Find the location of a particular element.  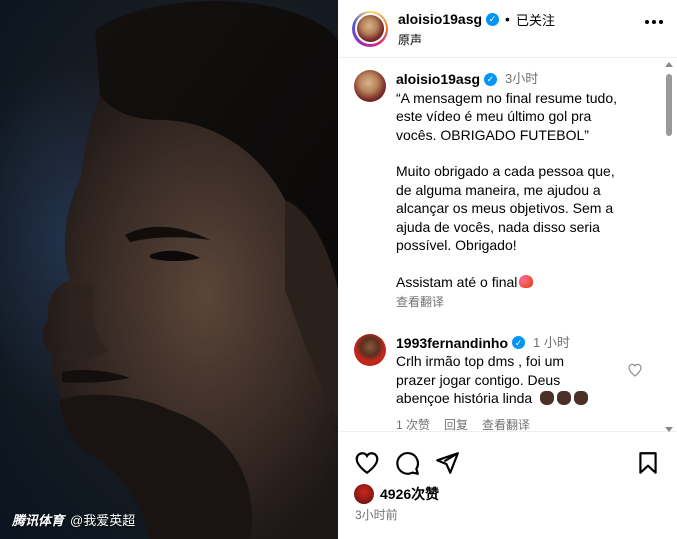

watermark-brand: 腾讯体育 is located at coordinates (38, 520).